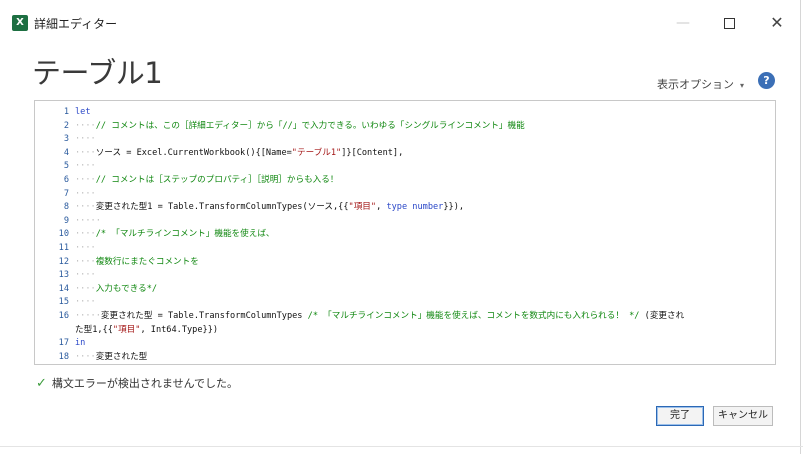 Image resolution: width=803 pixels, height=454 pixels. What do you see at coordinates (63, 261) in the screenshot?
I see `line-number: 12` at bounding box center [63, 261].